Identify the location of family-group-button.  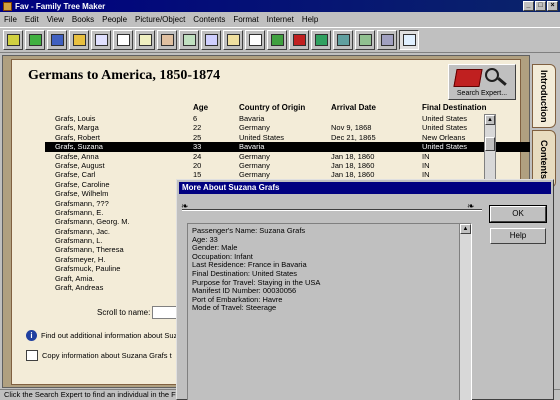
(189, 40).